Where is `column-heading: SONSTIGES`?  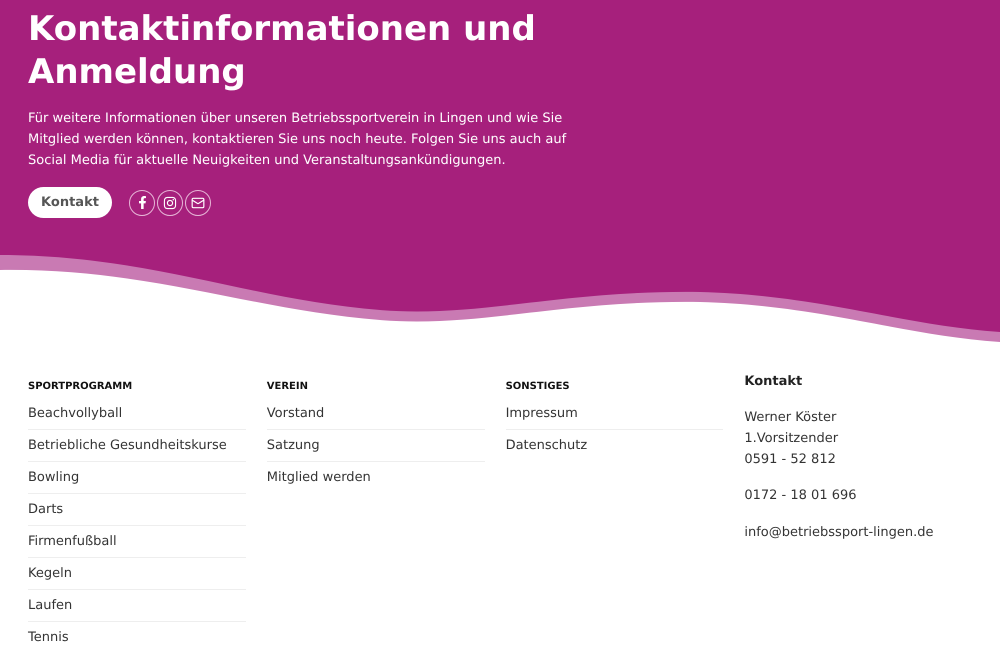
column-heading: SONSTIGES is located at coordinates (538, 387).